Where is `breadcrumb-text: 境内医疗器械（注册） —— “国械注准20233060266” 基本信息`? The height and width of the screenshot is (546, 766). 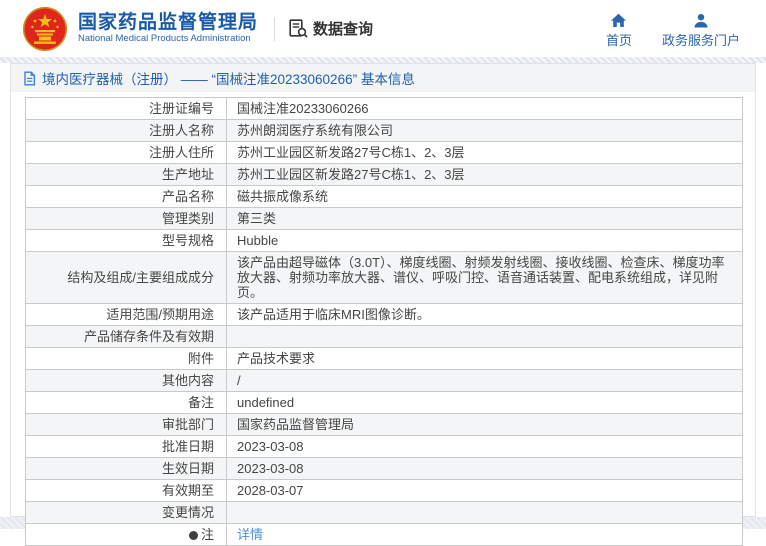
breadcrumb-text: 境内医疗器械（注册） —— “国械注准20233060266” 基本信息 is located at coordinates (228, 79).